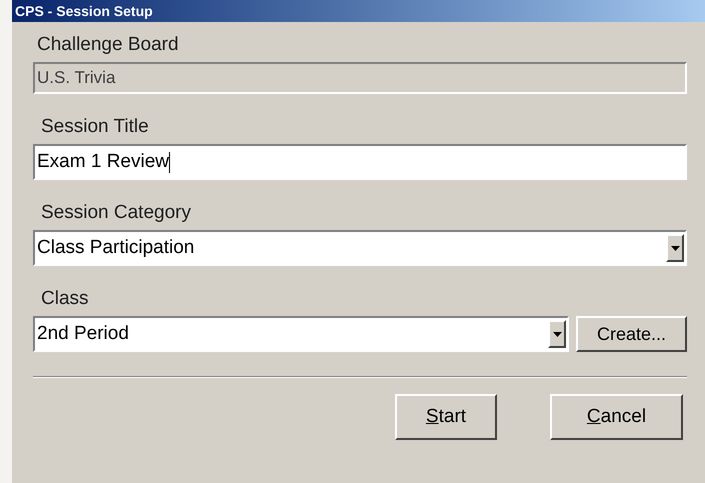  I want to click on dropdown-field: Class Participation, so click(360, 248).